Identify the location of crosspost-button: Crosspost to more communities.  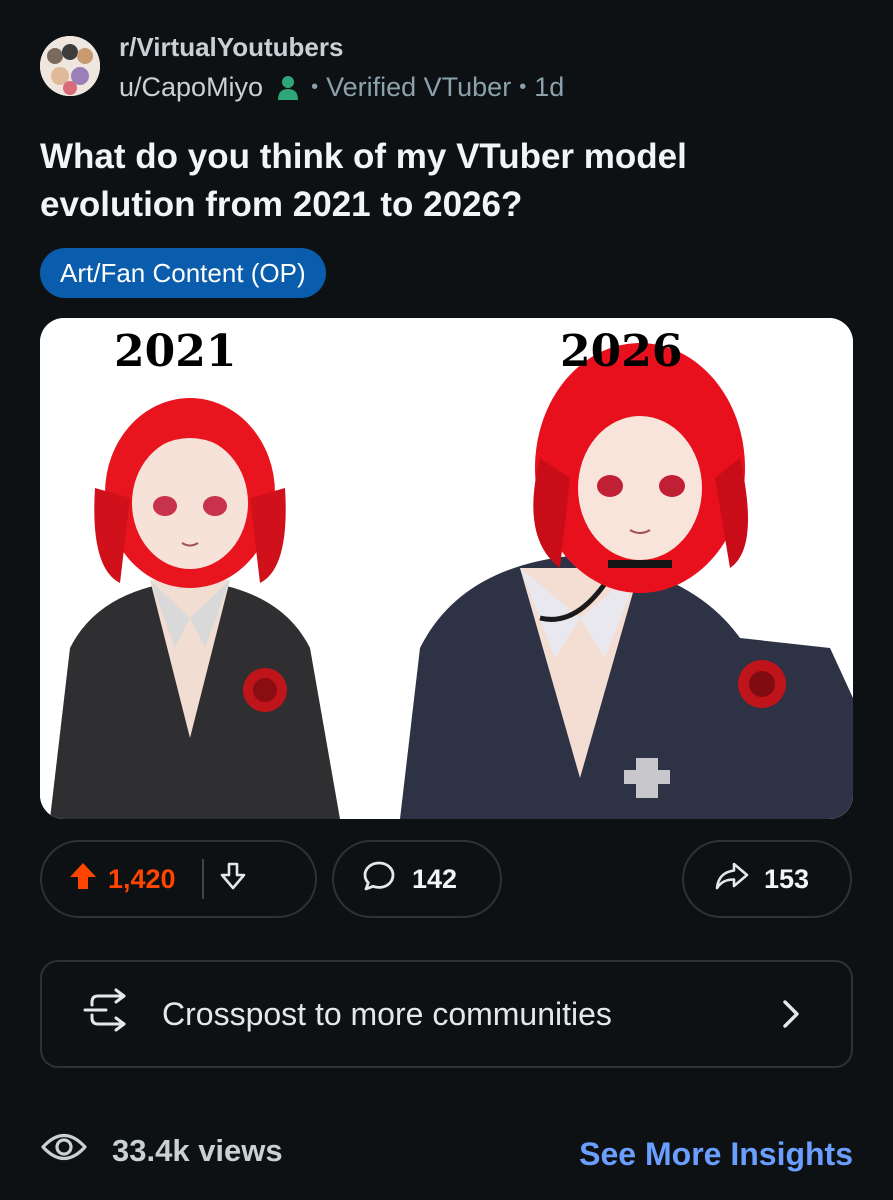
(446, 1014).